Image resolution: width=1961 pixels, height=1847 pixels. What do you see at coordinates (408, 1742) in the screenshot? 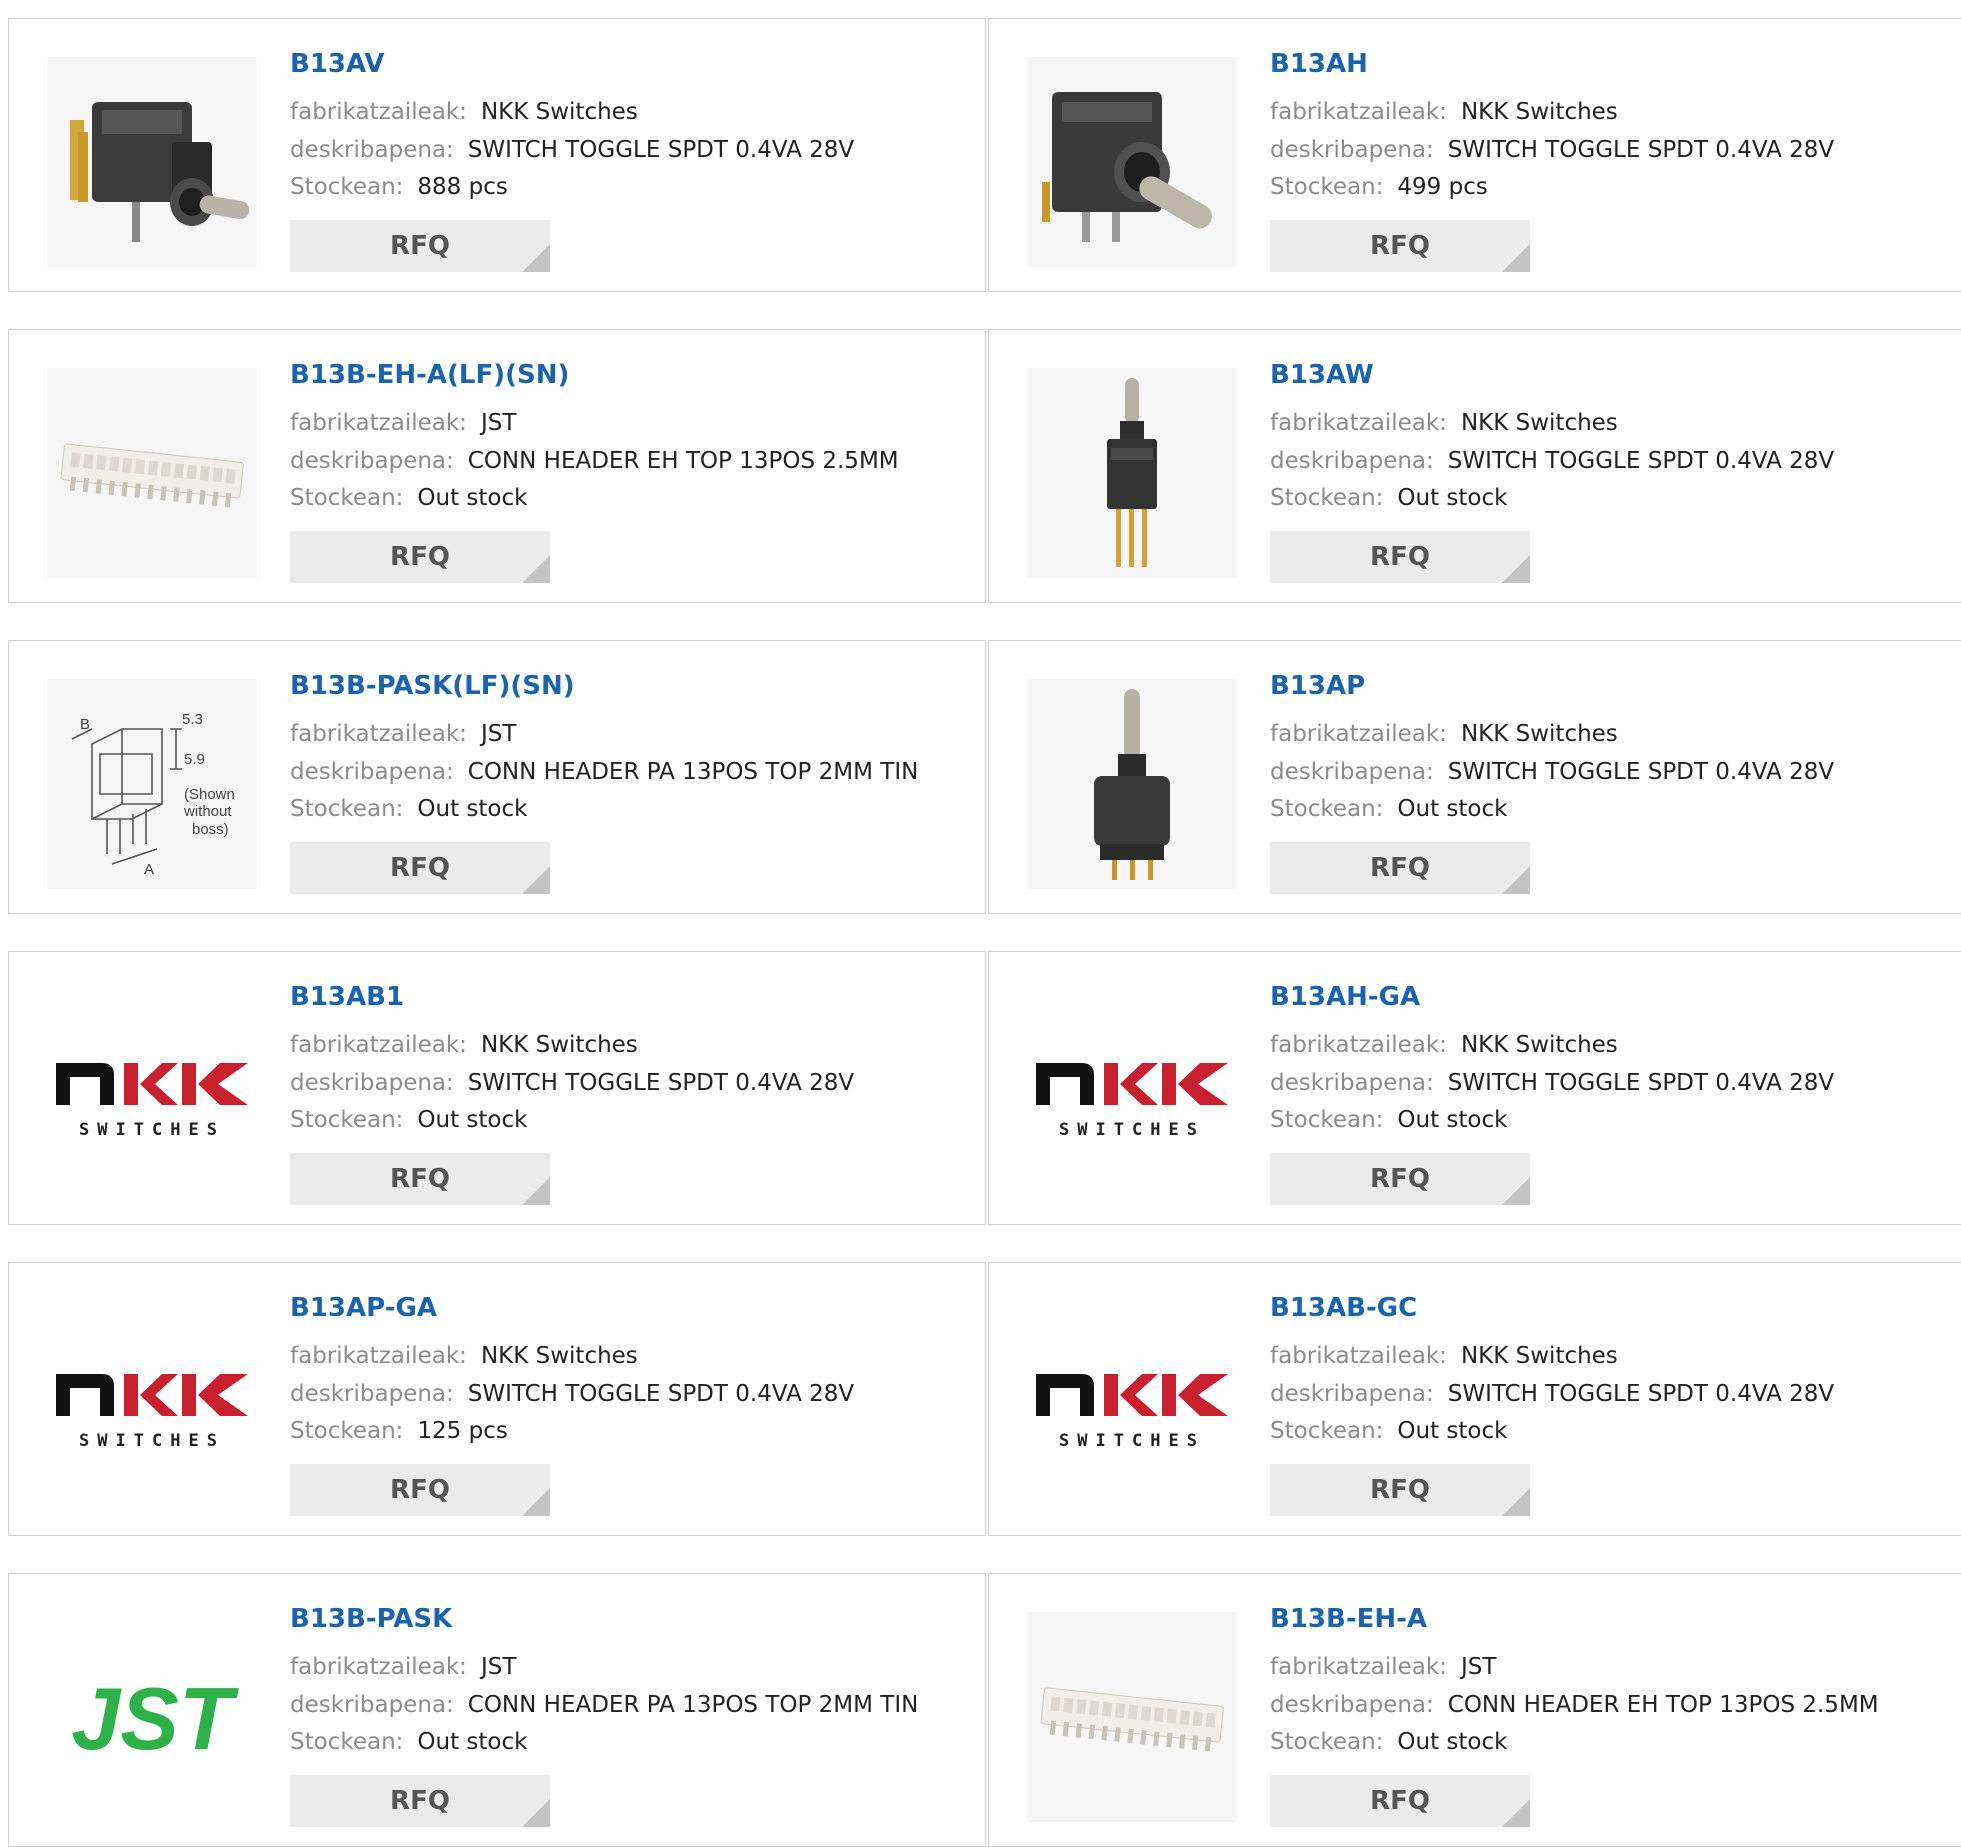
I see `stock-row: Stockean: Out stock` at bounding box center [408, 1742].